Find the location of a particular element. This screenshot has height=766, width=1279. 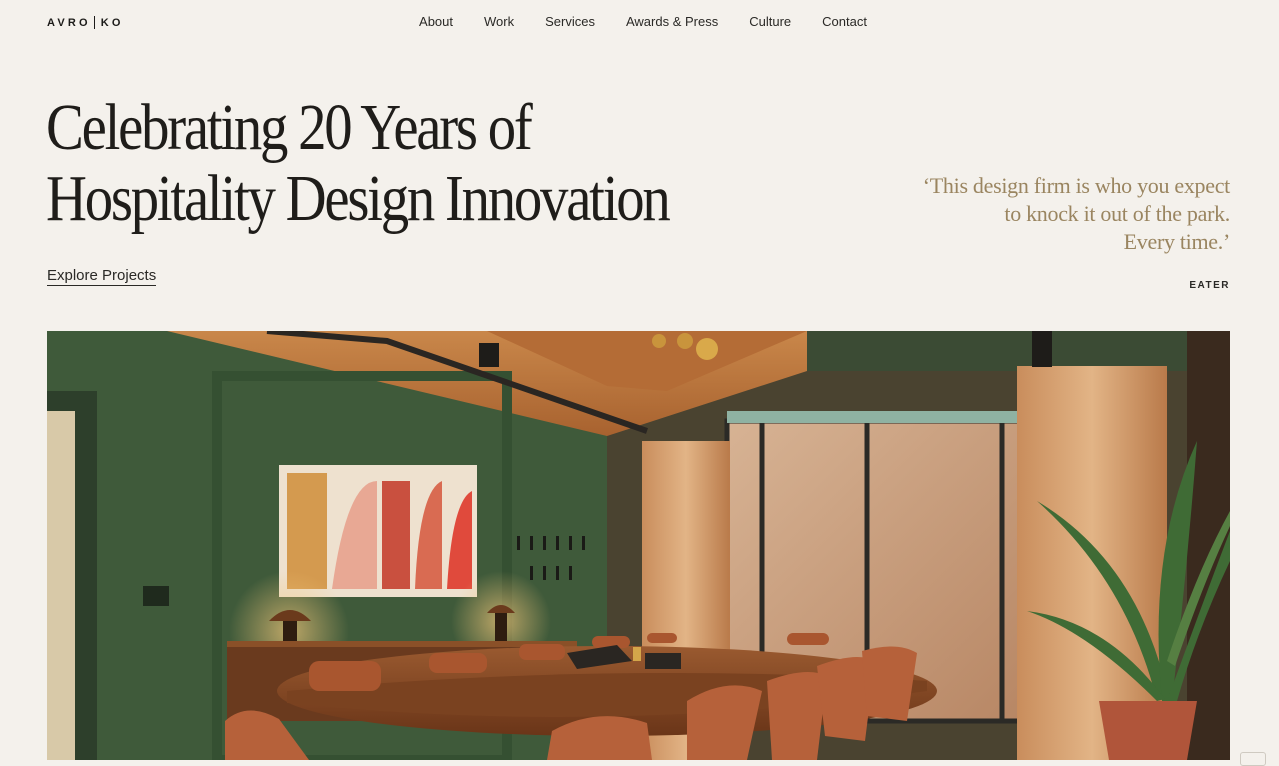

hero-title-line2: Hospitality Design Innovation is located at coordinates (358, 198).